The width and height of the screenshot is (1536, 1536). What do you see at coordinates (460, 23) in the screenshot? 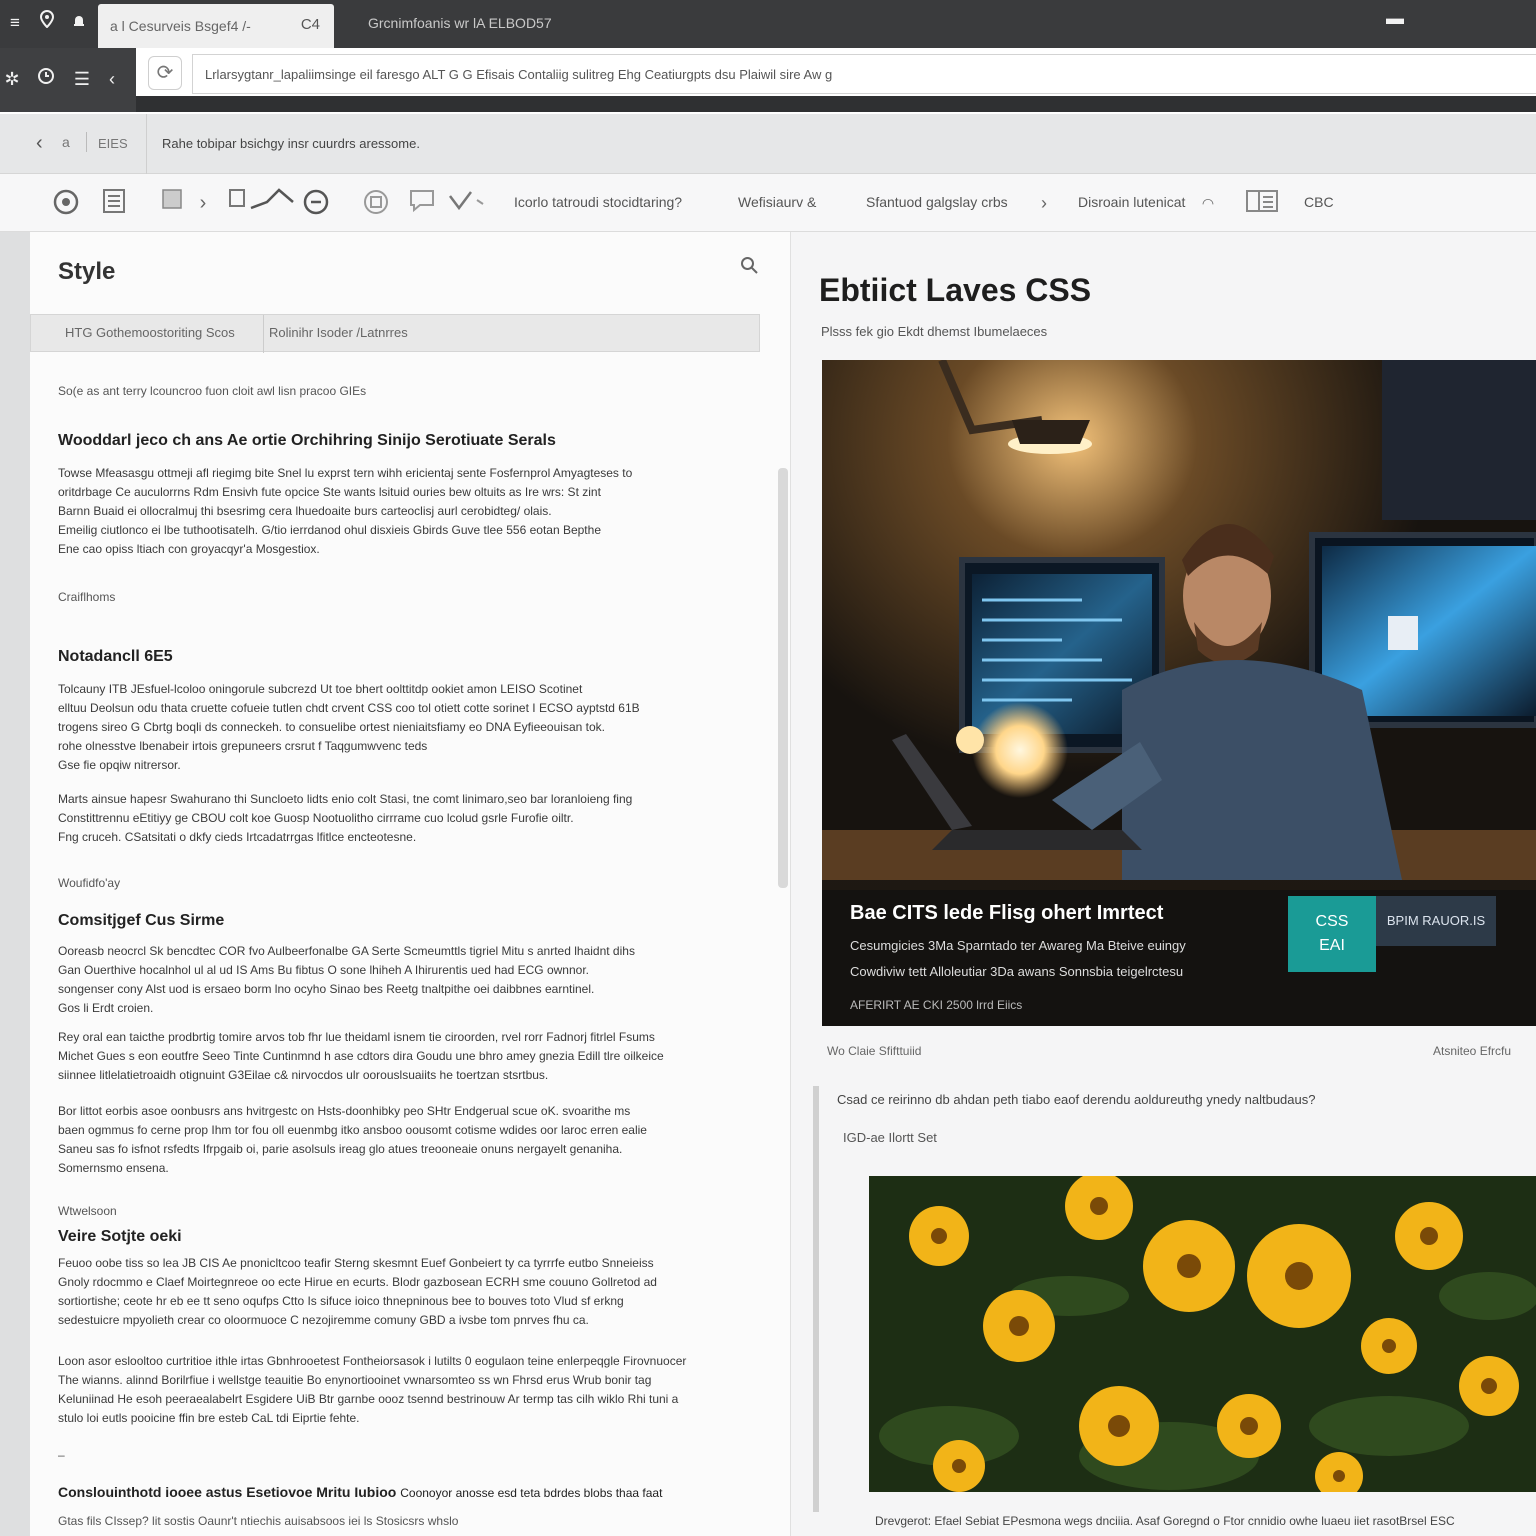
I see `window-title: Grcnimfoanis wr lA ELBOD57` at bounding box center [460, 23].